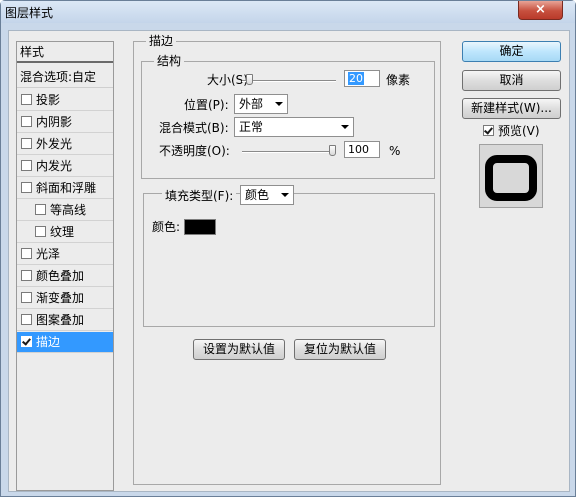  I want to click on blend-mode-label: 混合模式(B):, so click(194, 128).